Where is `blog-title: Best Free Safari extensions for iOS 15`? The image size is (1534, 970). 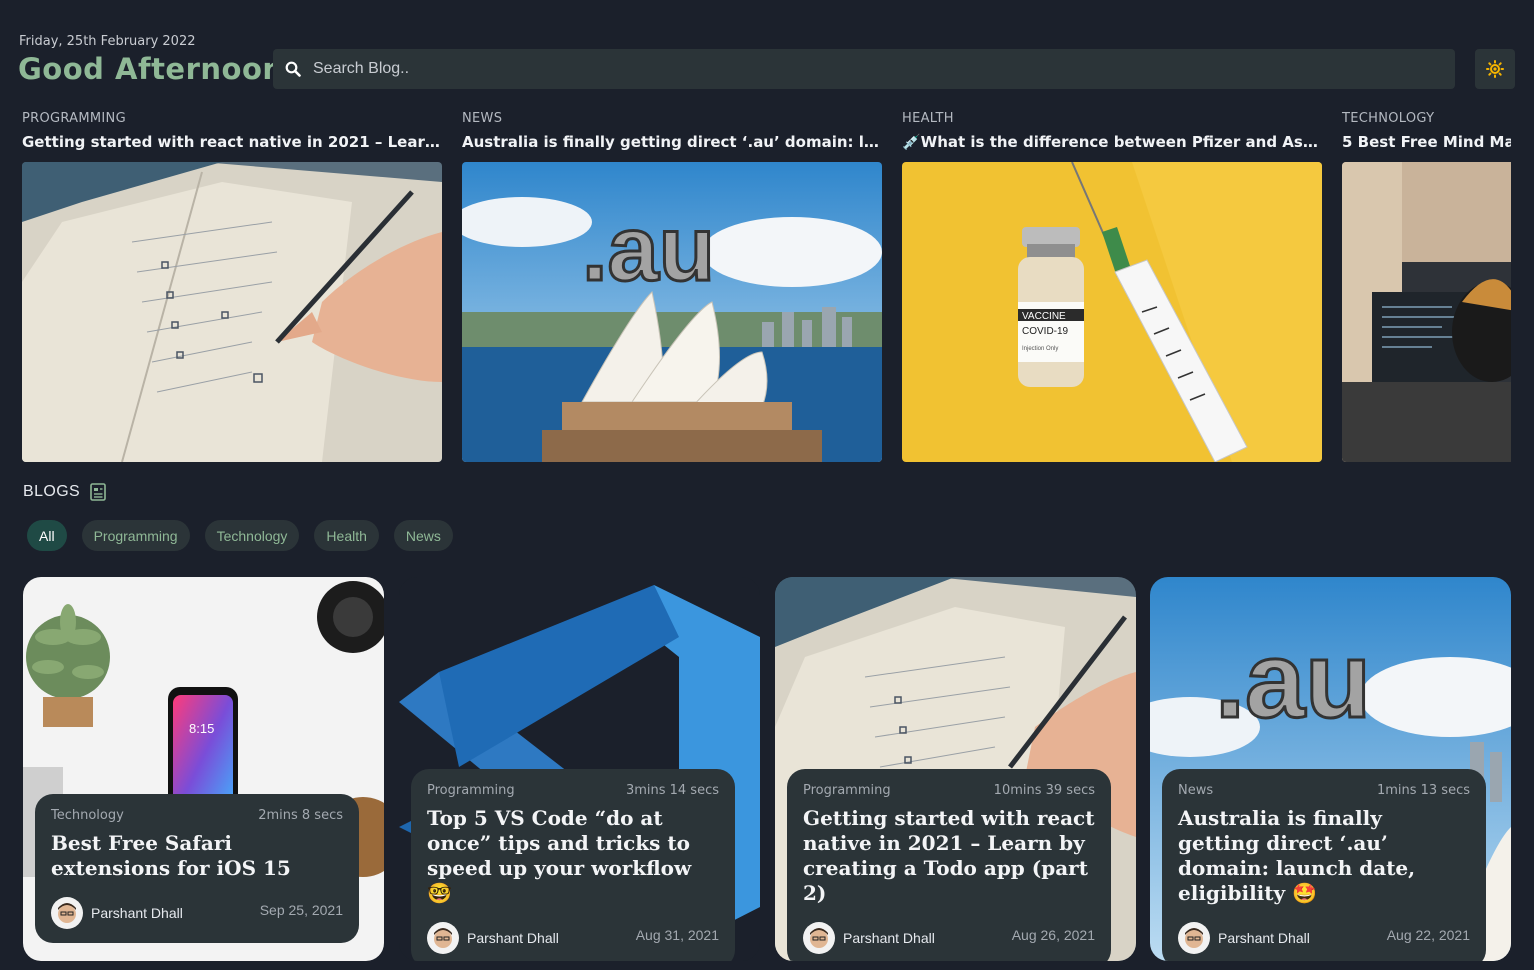 blog-title: Best Free Safari extensions for iOS 15 is located at coordinates (197, 856).